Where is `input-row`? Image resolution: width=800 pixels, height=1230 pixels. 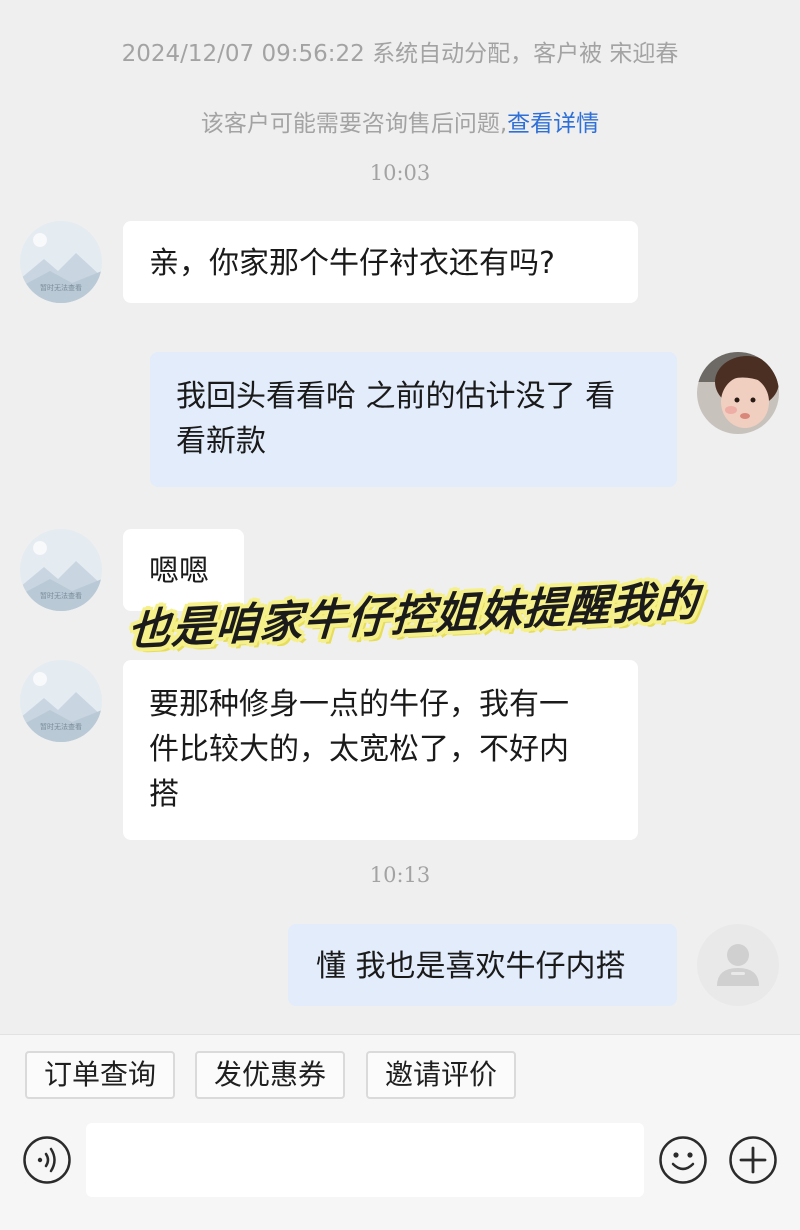 input-row is located at coordinates (400, 1161).